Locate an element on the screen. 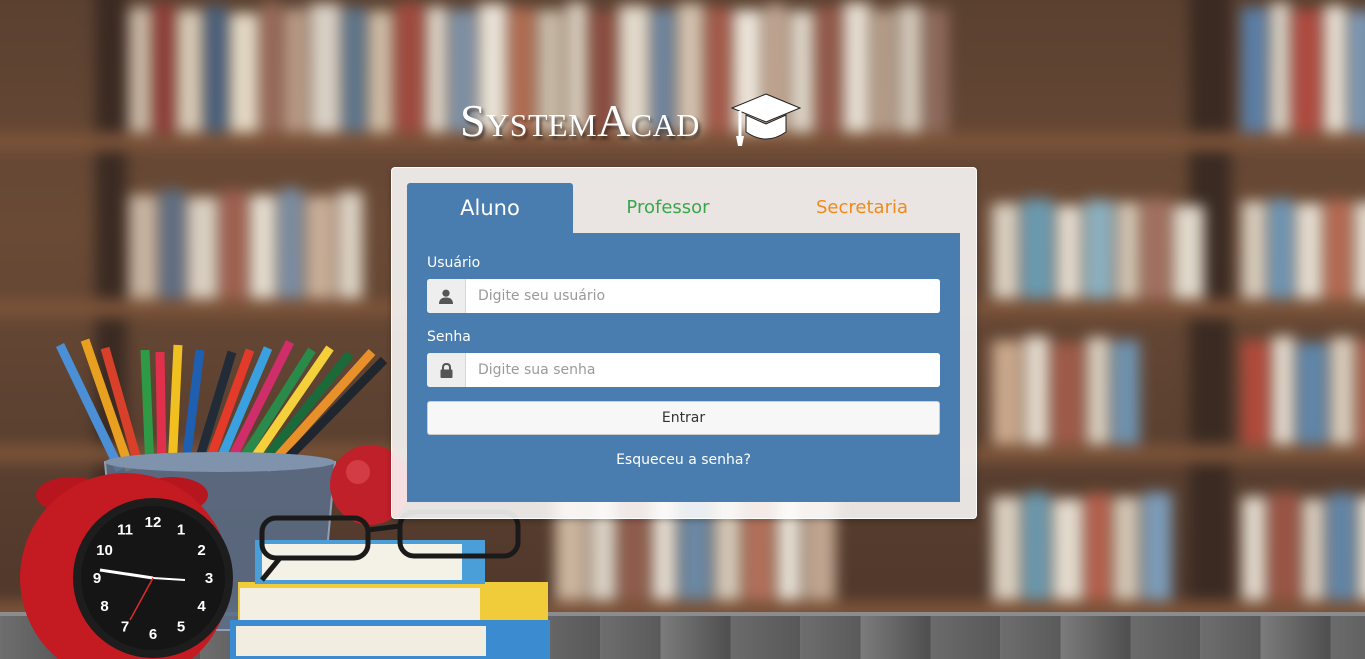  role-tabs: Aluno Professor Secretaria is located at coordinates (683, 208).